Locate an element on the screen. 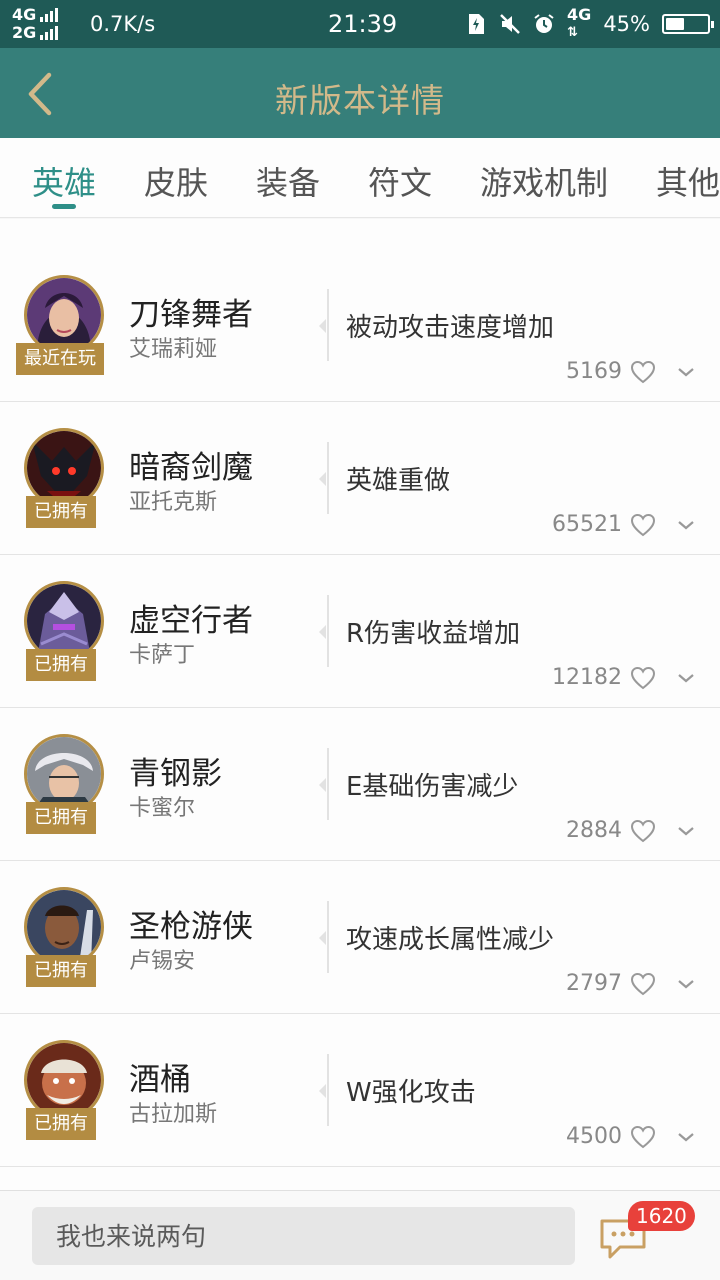 The width and height of the screenshot is (720, 1280). tab-skins: 皮肤 is located at coordinates (176, 181).